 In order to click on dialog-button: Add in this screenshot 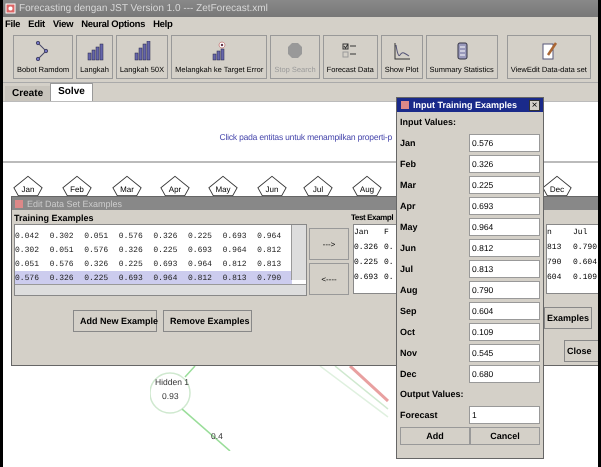, I will do `click(435, 436)`.